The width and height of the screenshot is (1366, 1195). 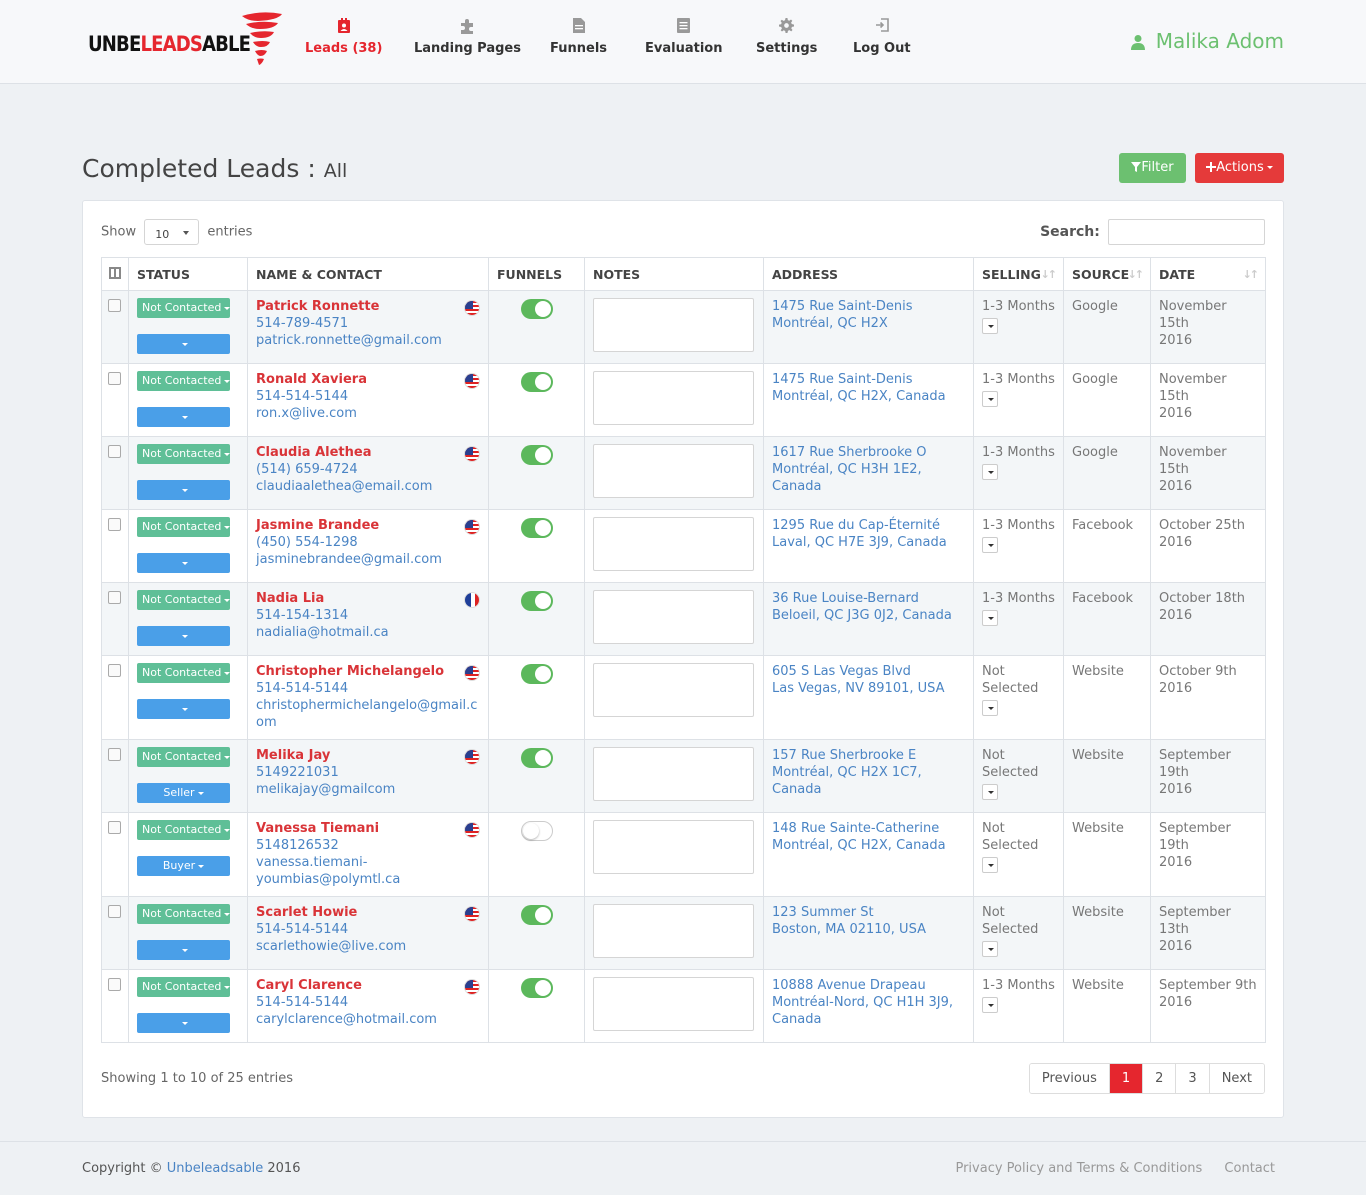 What do you see at coordinates (1159, 1078) in the screenshot?
I see `pagination-page-2: 2` at bounding box center [1159, 1078].